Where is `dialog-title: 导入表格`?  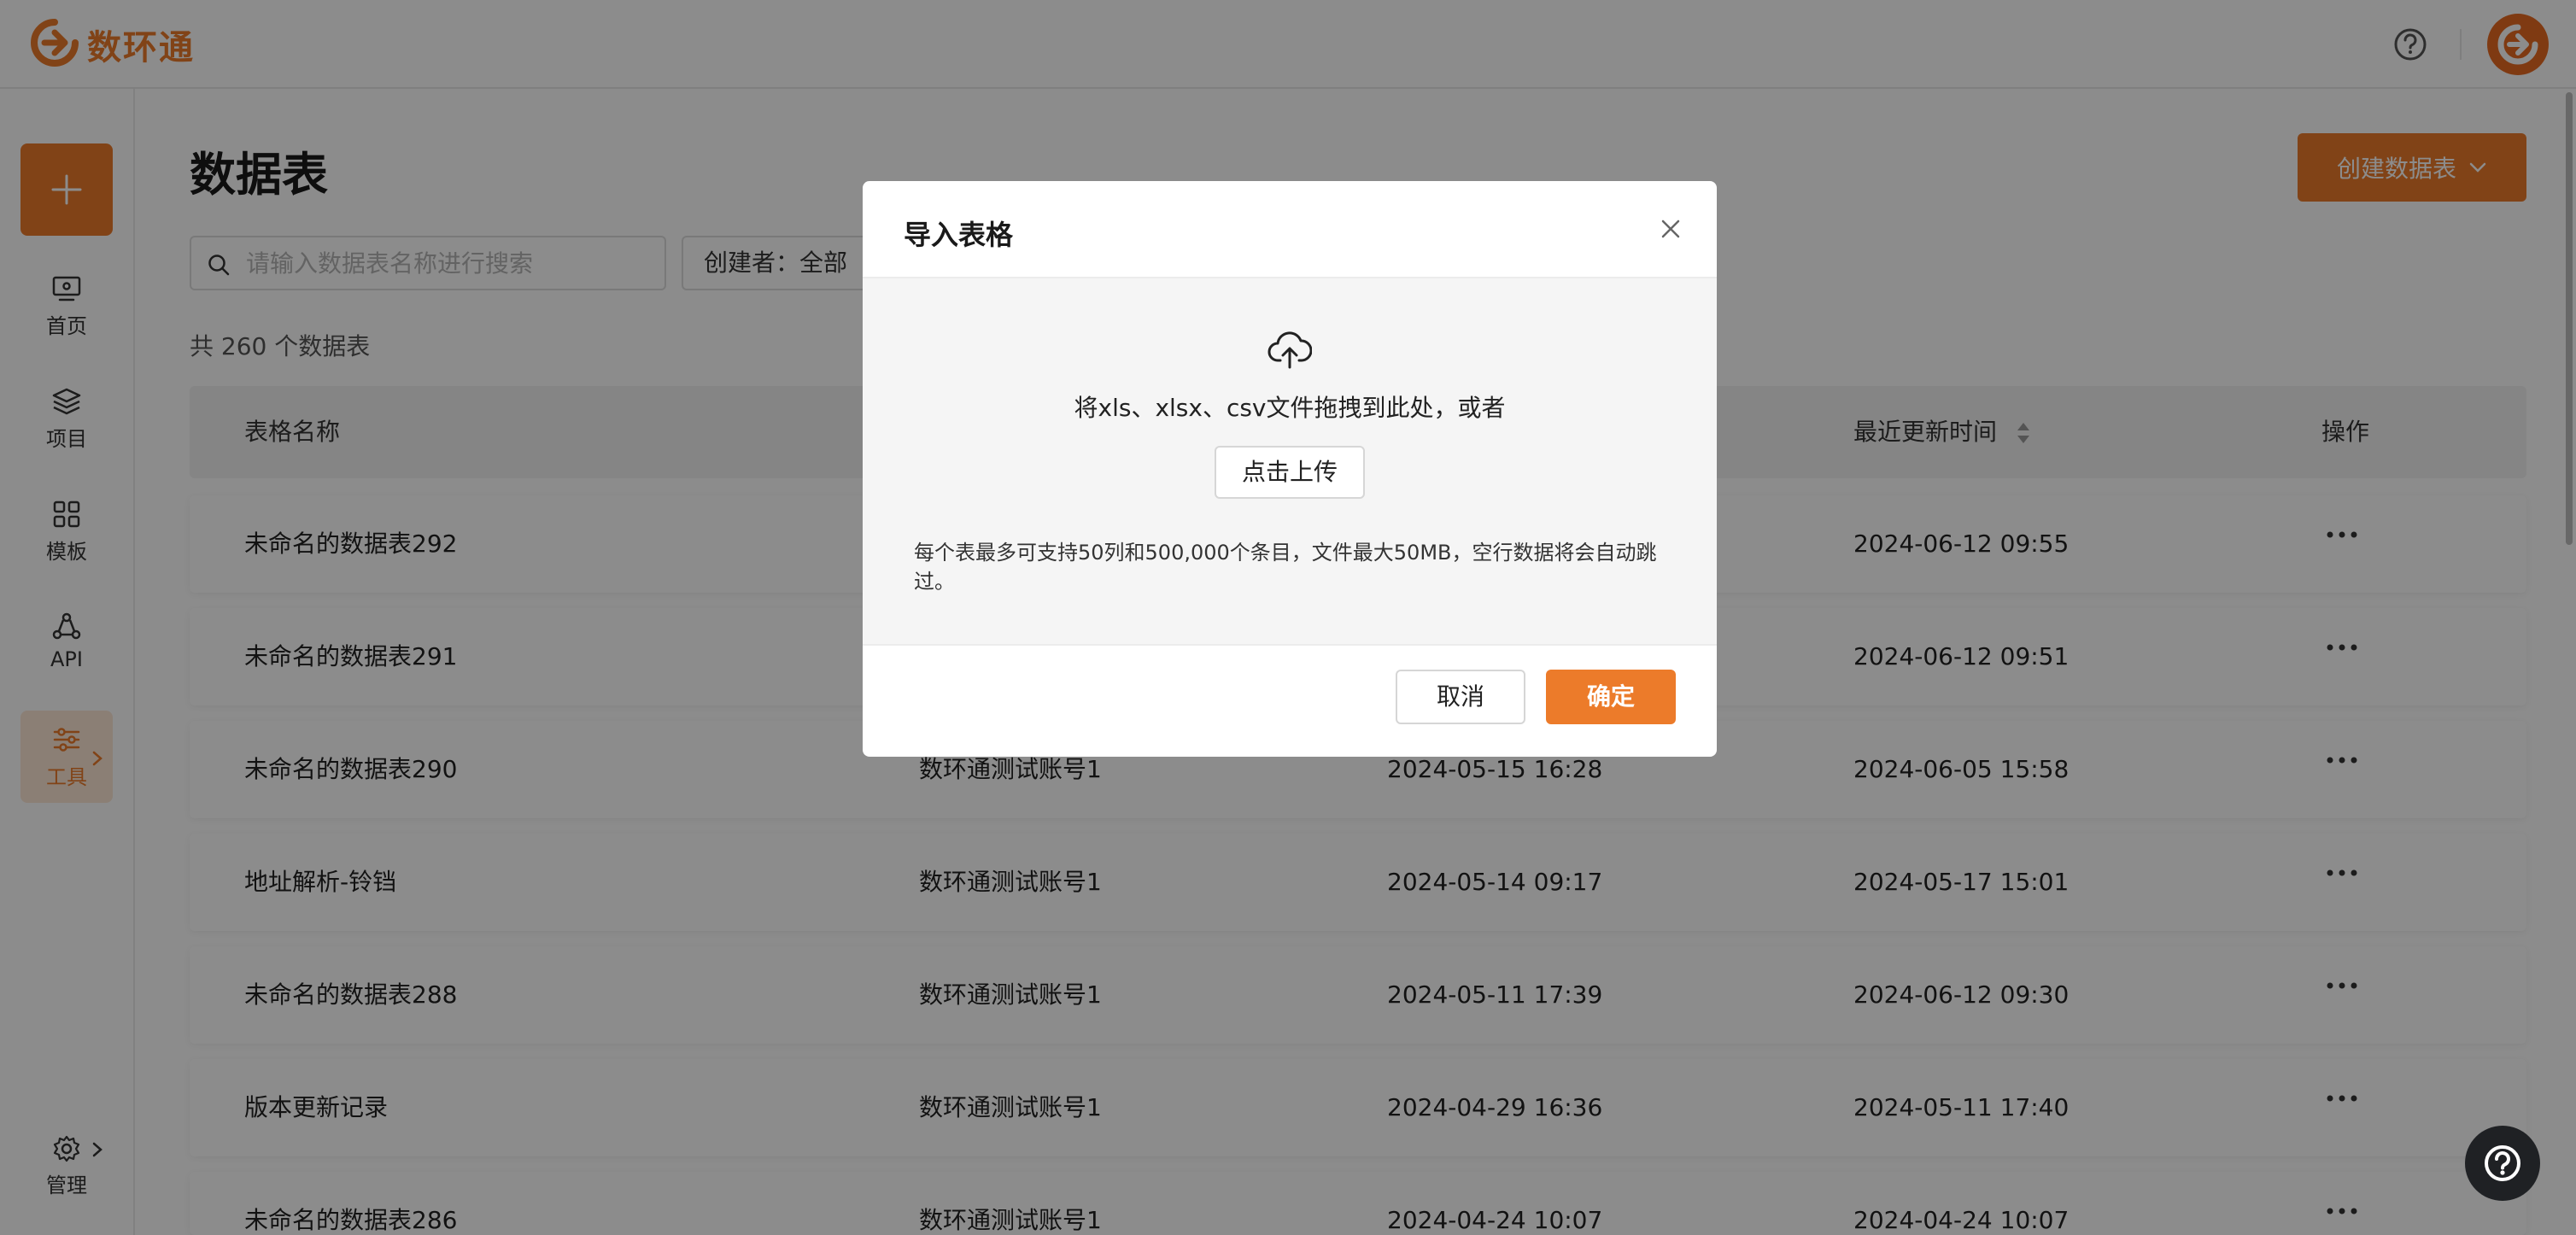 dialog-title: 导入表格 is located at coordinates (959, 235).